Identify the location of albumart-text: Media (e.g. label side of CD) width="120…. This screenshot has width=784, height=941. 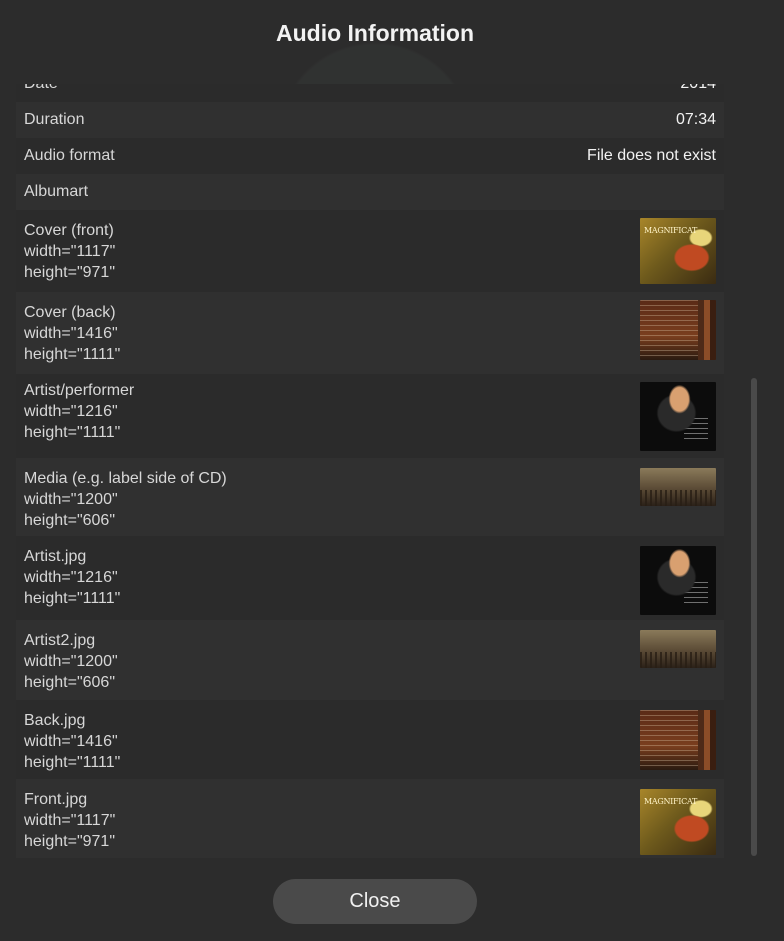
(125, 499).